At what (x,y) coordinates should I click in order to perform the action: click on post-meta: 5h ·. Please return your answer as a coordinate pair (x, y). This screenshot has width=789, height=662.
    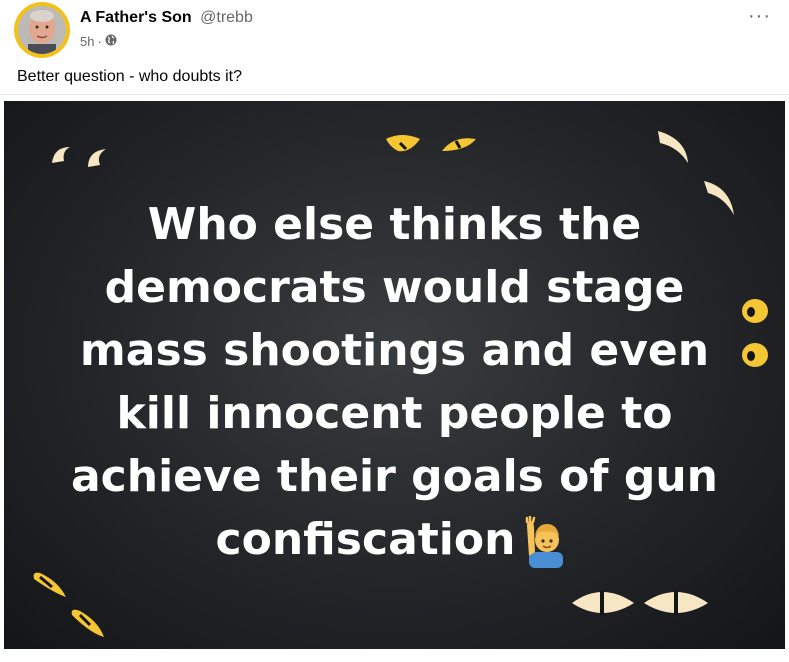
    Looking at the image, I should click on (98, 41).